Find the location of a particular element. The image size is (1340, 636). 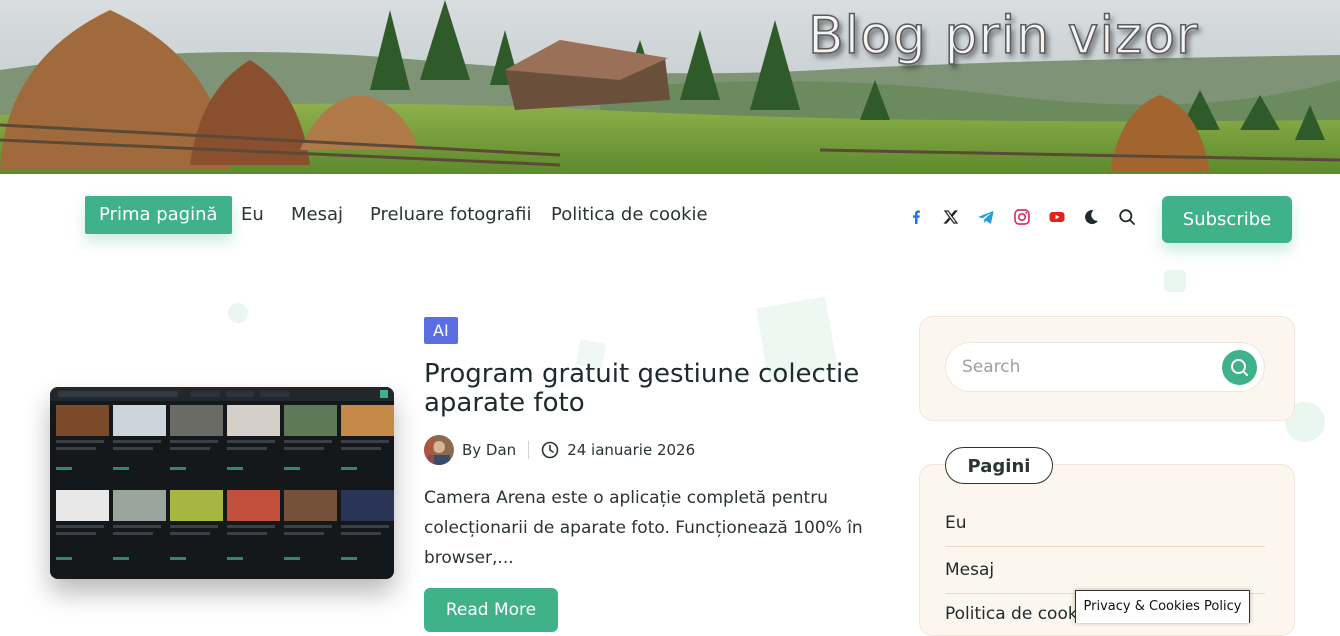

dark-mode-icon is located at coordinates (1091, 217).